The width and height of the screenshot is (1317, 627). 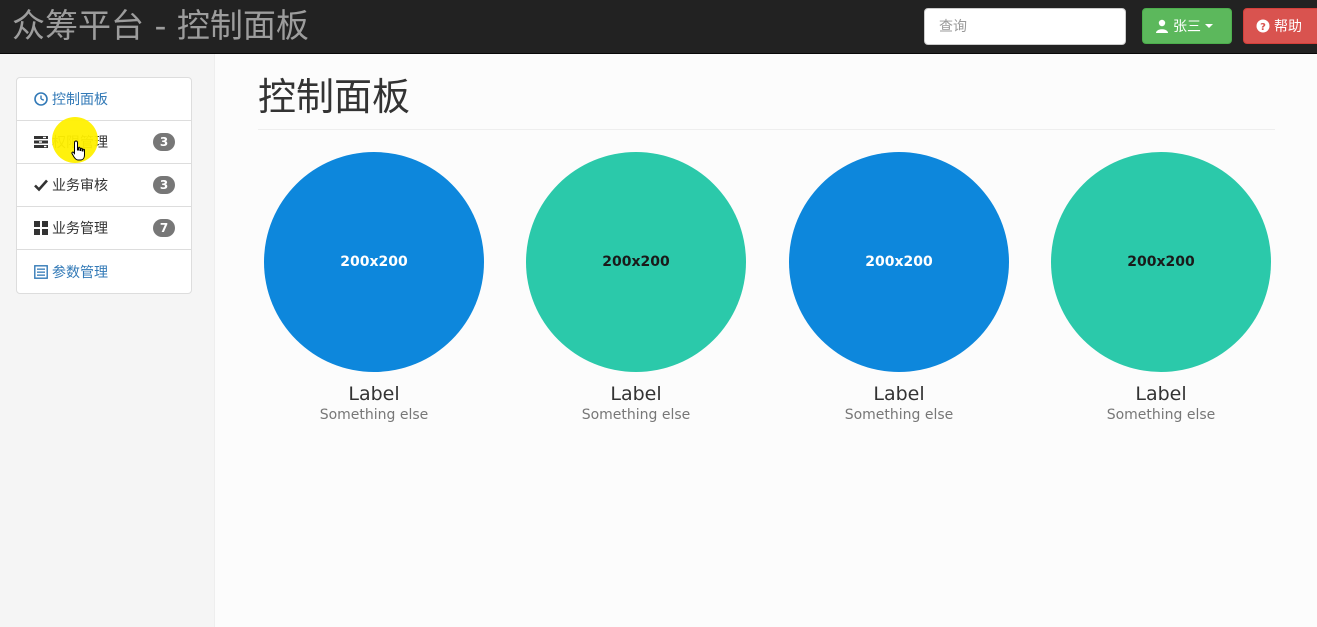 What do you see at coordinates (41, 99) in the screenshot?
I see `dashboard-icon` at bounding box center [41, 99].